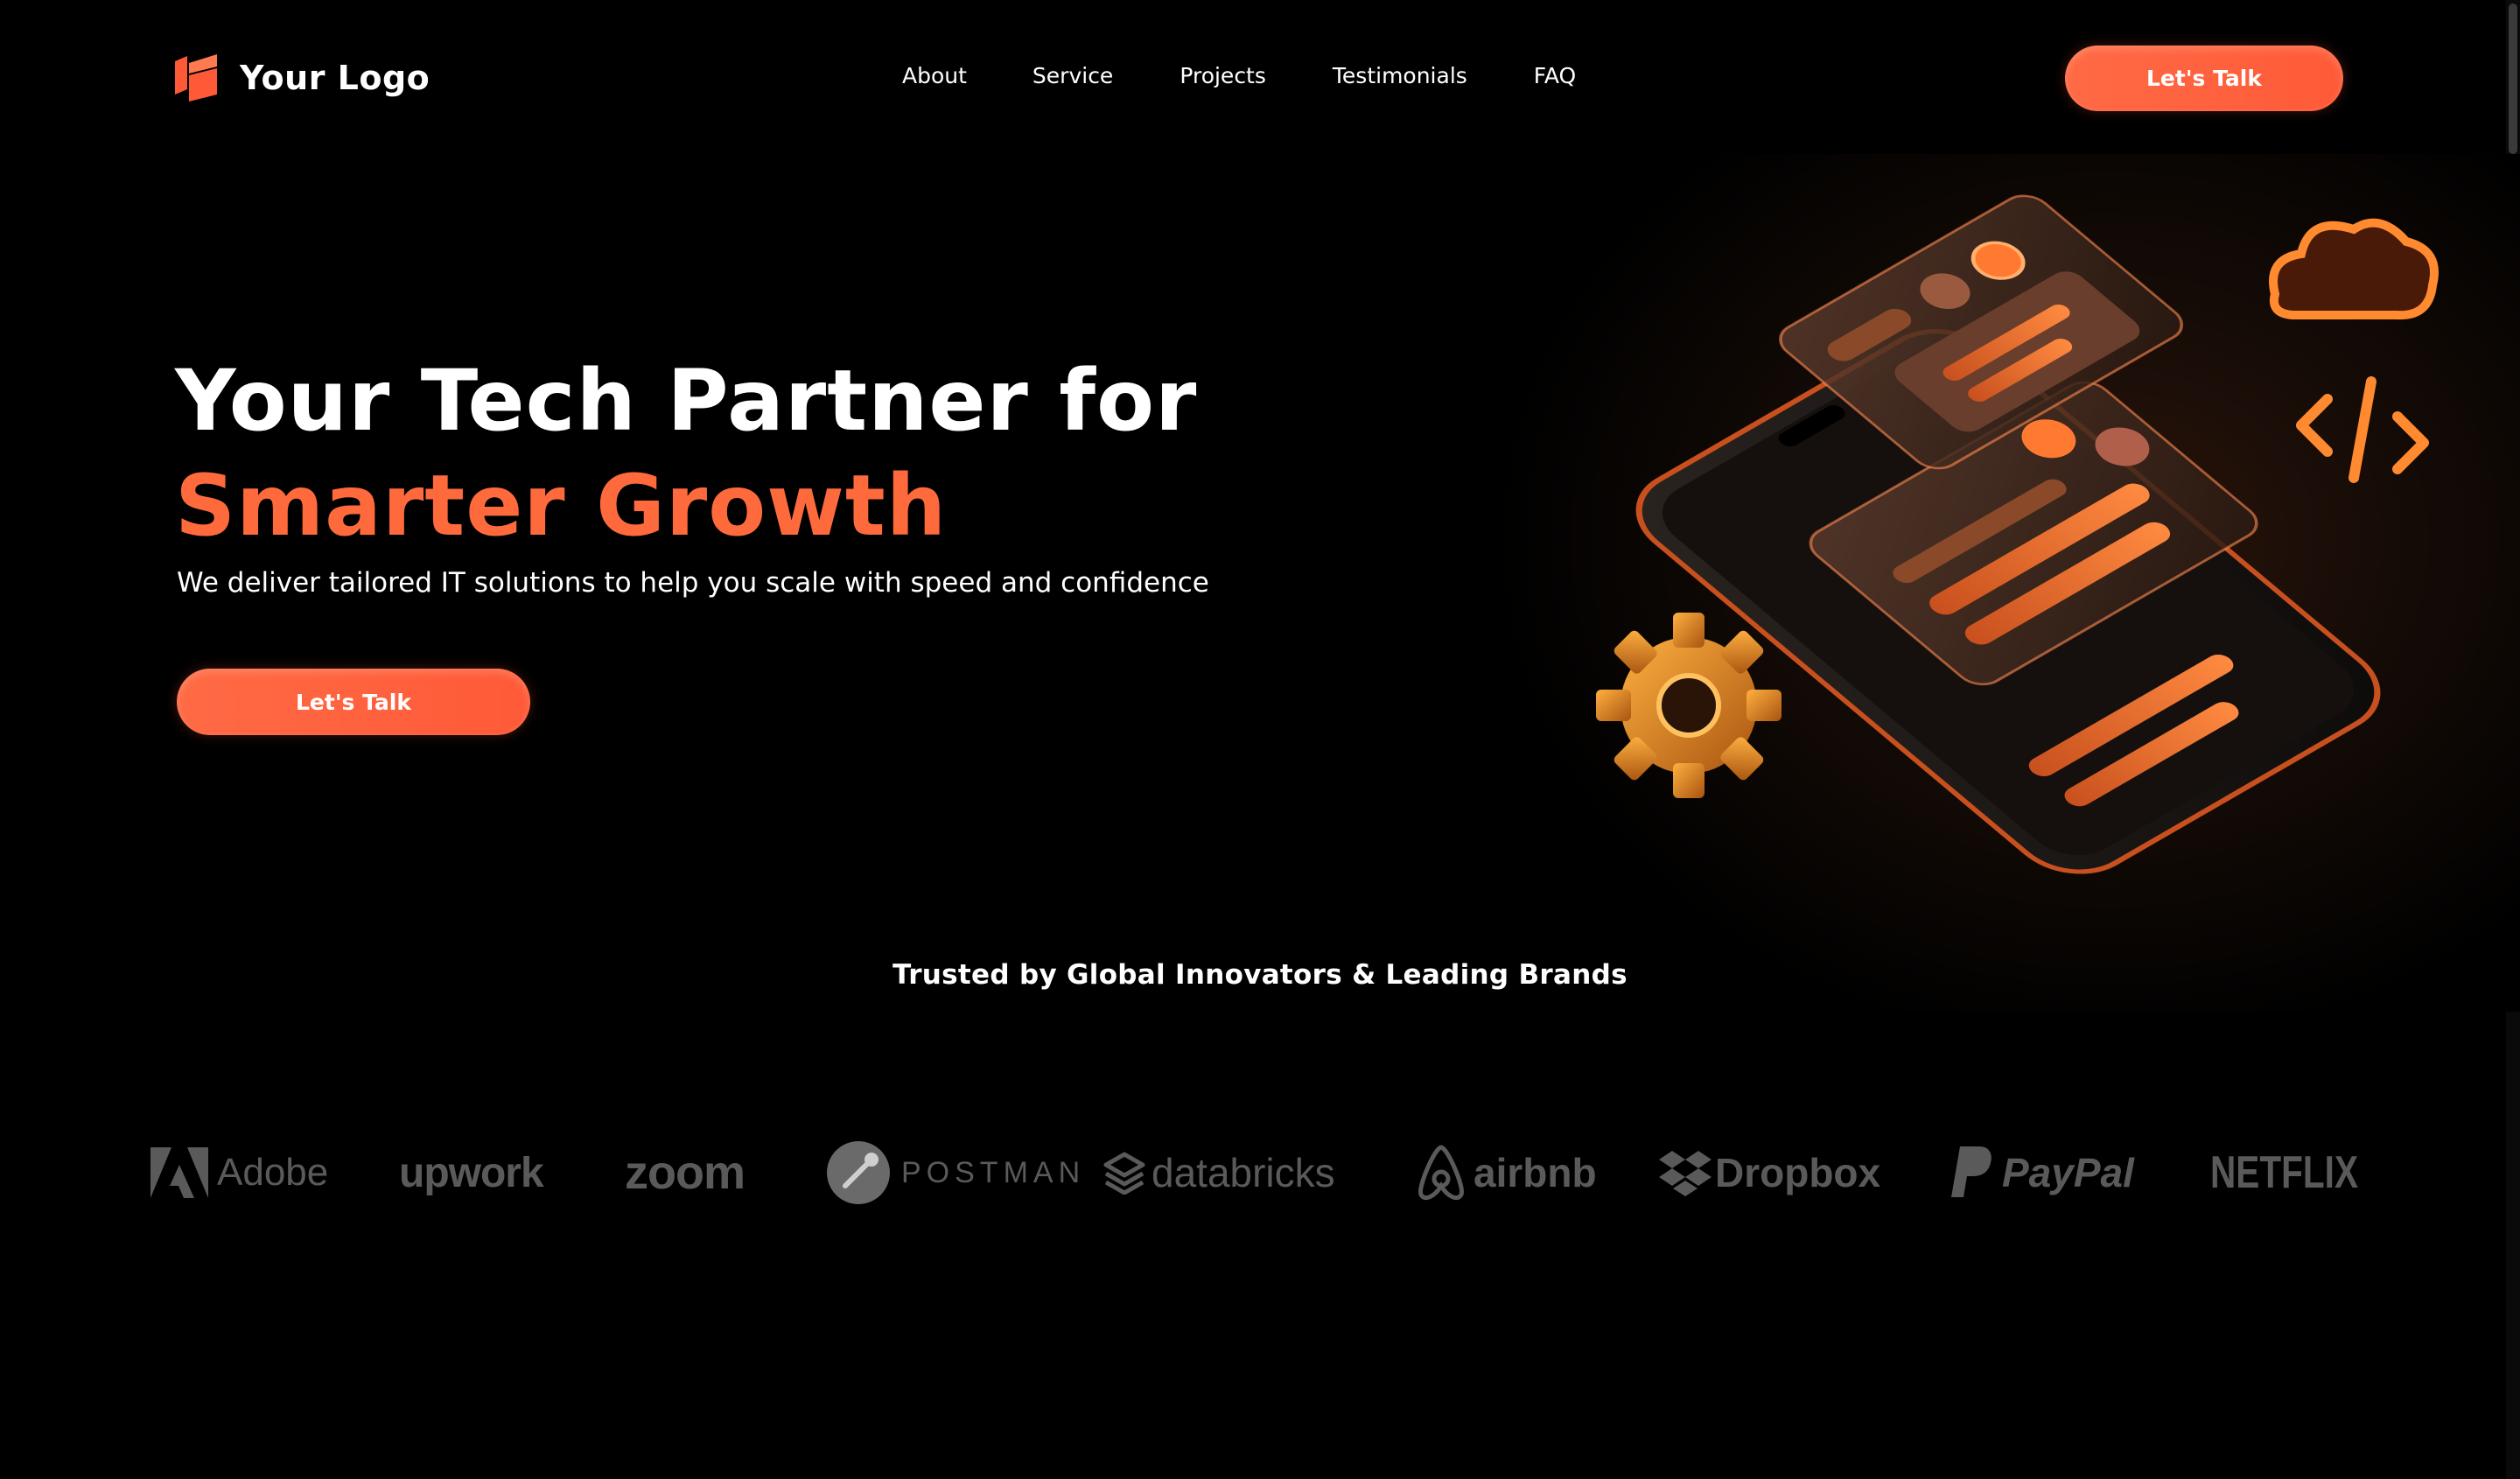  What do you see at coordinates (561, 506) in the screenshot?
I see `hero-title-highlight: Smarter Growth` at bounding box center [561, 506].